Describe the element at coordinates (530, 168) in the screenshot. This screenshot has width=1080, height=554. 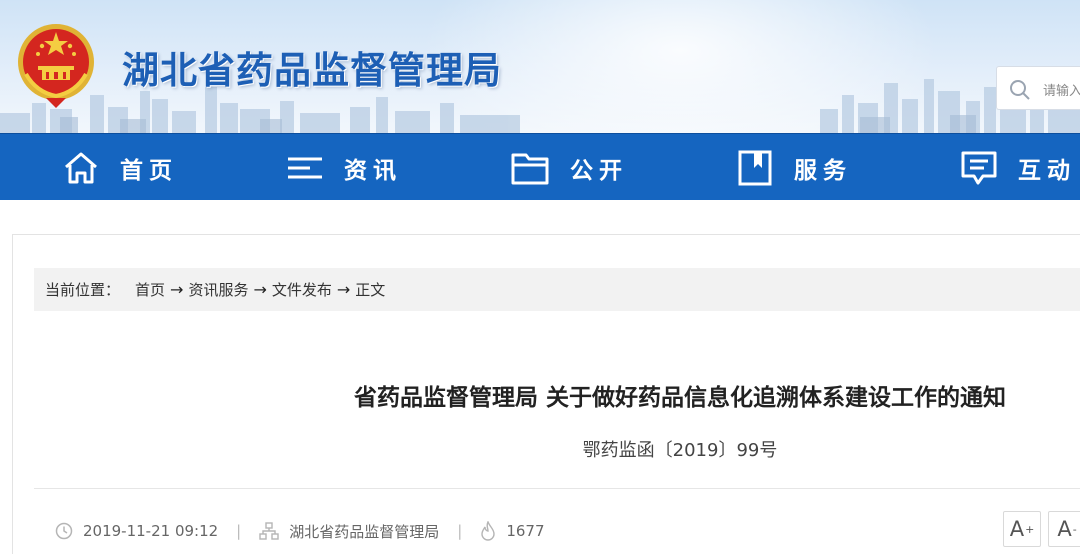
I see `folder-icon` at that location.